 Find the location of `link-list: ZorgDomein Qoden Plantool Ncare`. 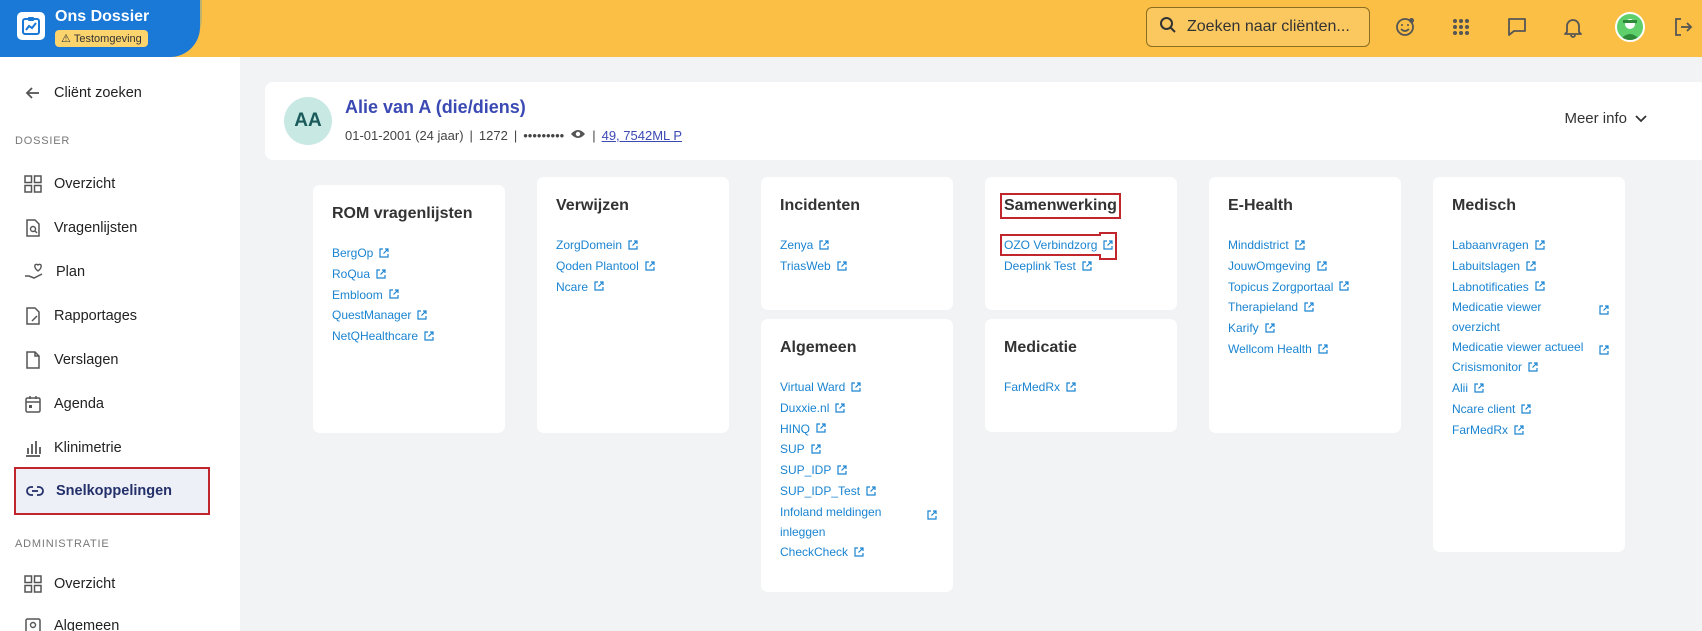

link-list: ZorgDomein Qoden Plantool Ncare is located at coordinates (634, 266).